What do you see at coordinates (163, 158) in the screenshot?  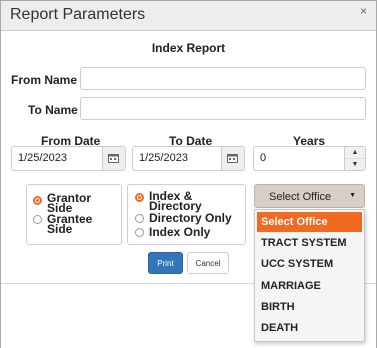 I see `to-date-value: 1/25/2023` at bounding box center [163, 158].